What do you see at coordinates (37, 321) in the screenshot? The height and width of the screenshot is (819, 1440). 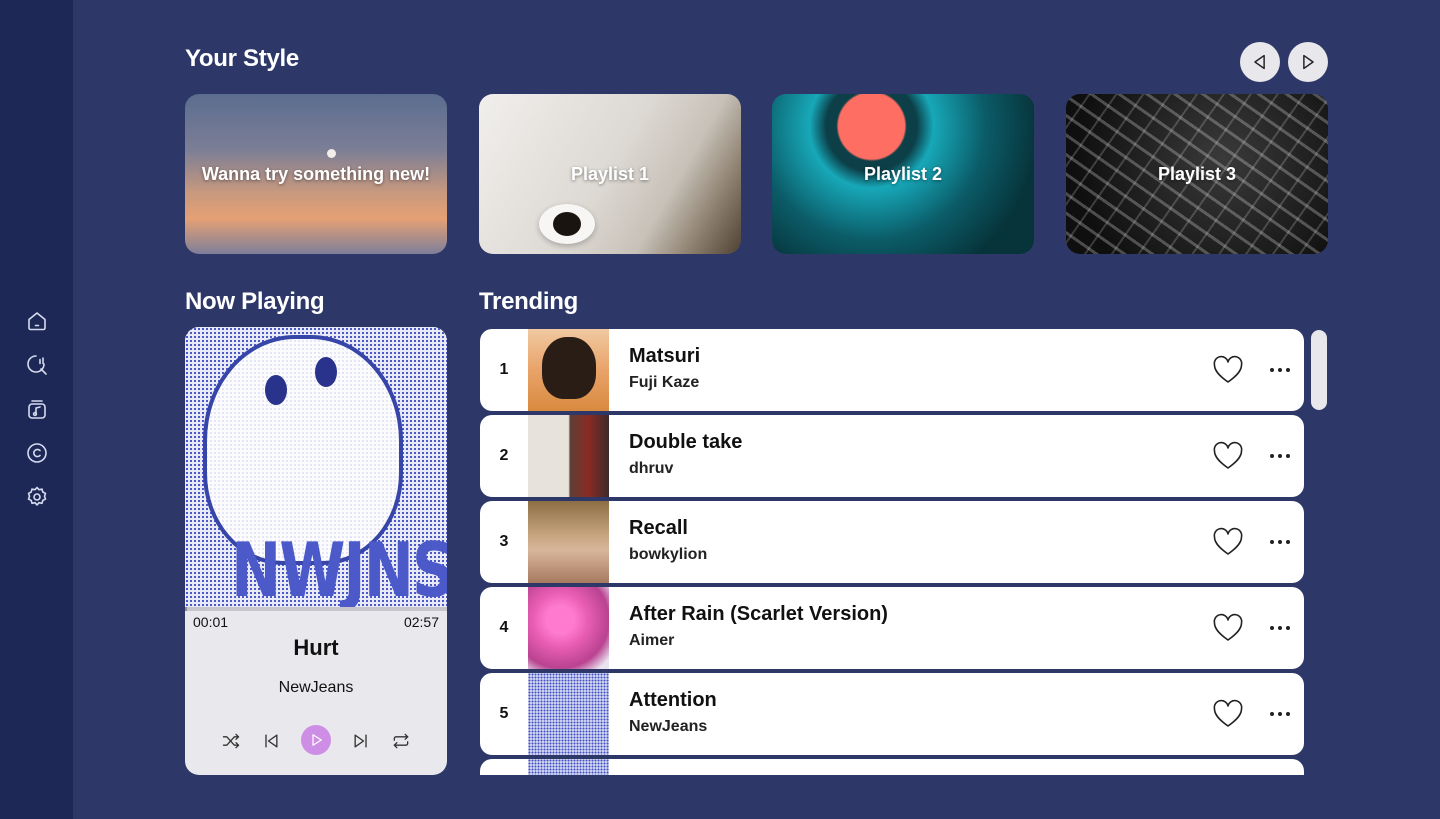 I see `home-icon` at bounding box center [37, 321].